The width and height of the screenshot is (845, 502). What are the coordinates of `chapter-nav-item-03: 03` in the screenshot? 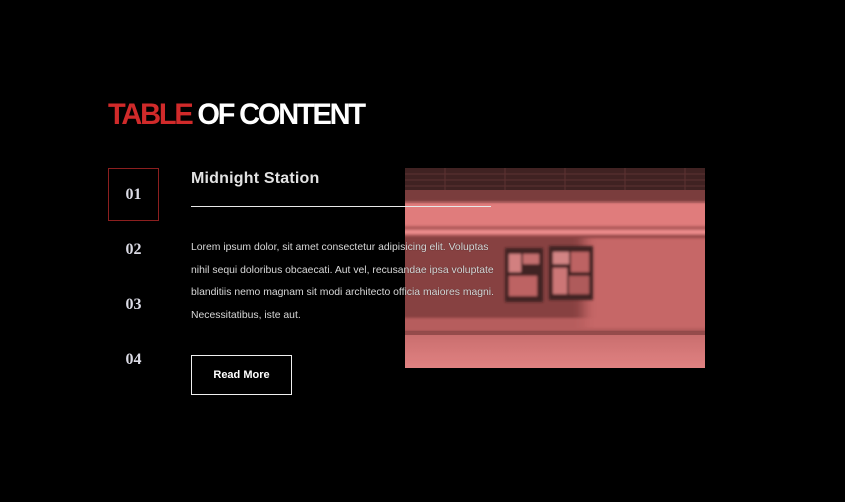 It's located at (133, 304).